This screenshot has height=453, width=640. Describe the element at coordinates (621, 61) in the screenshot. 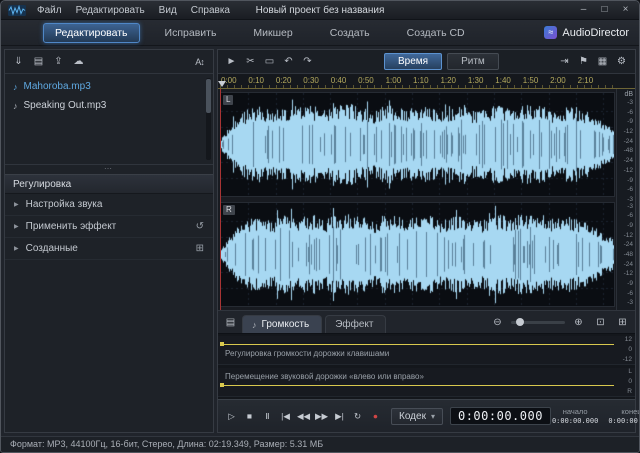

I see `settings-icon: ⚙` at that location.